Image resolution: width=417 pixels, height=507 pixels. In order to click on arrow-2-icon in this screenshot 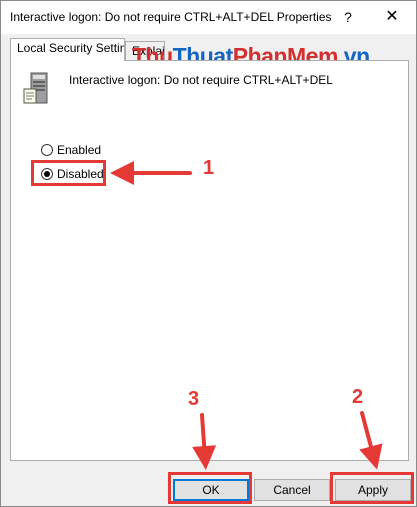, I will do `click(371, 440)`.